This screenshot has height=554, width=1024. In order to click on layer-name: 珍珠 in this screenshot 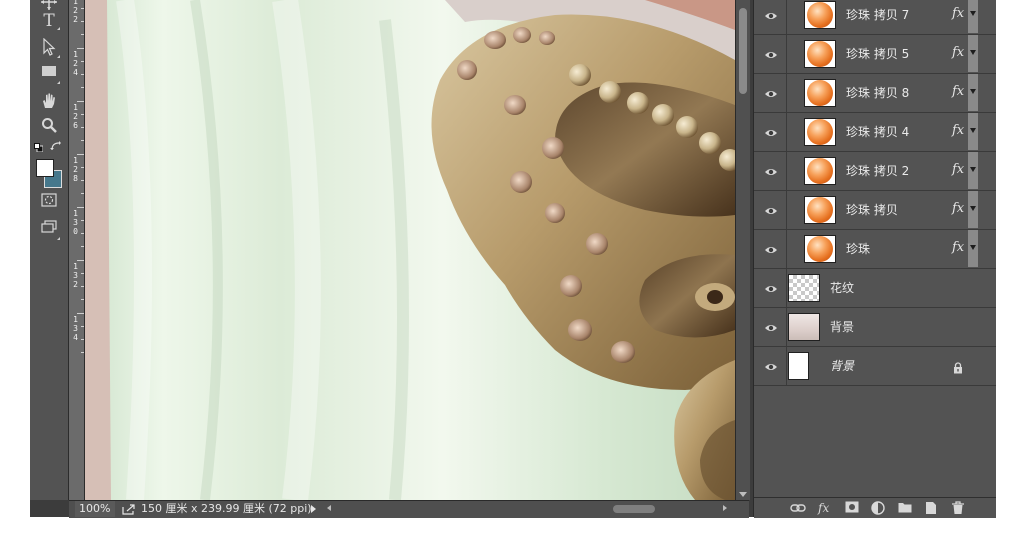, I will do `click(858, 249)`.